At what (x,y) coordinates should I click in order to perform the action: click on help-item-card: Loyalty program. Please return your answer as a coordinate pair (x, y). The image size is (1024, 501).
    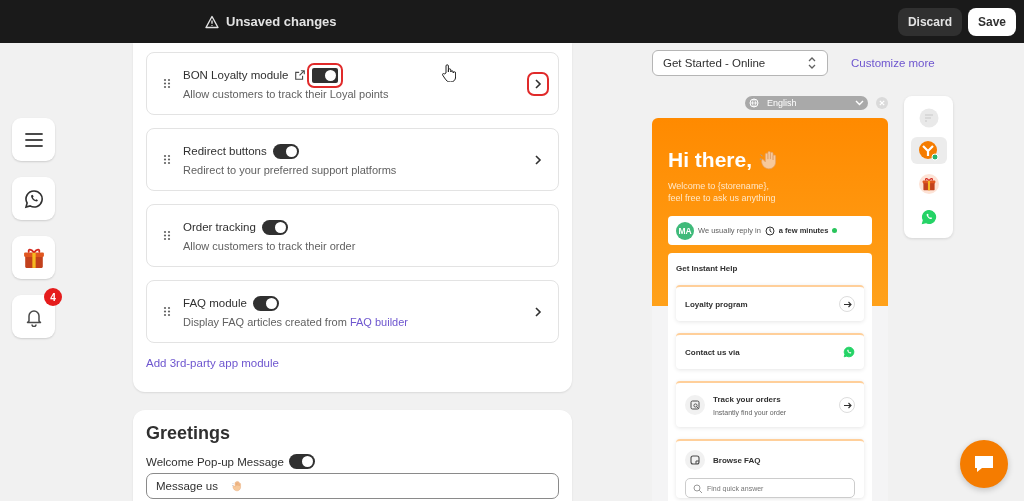
    Looking at the image, I should click on (770, 303).